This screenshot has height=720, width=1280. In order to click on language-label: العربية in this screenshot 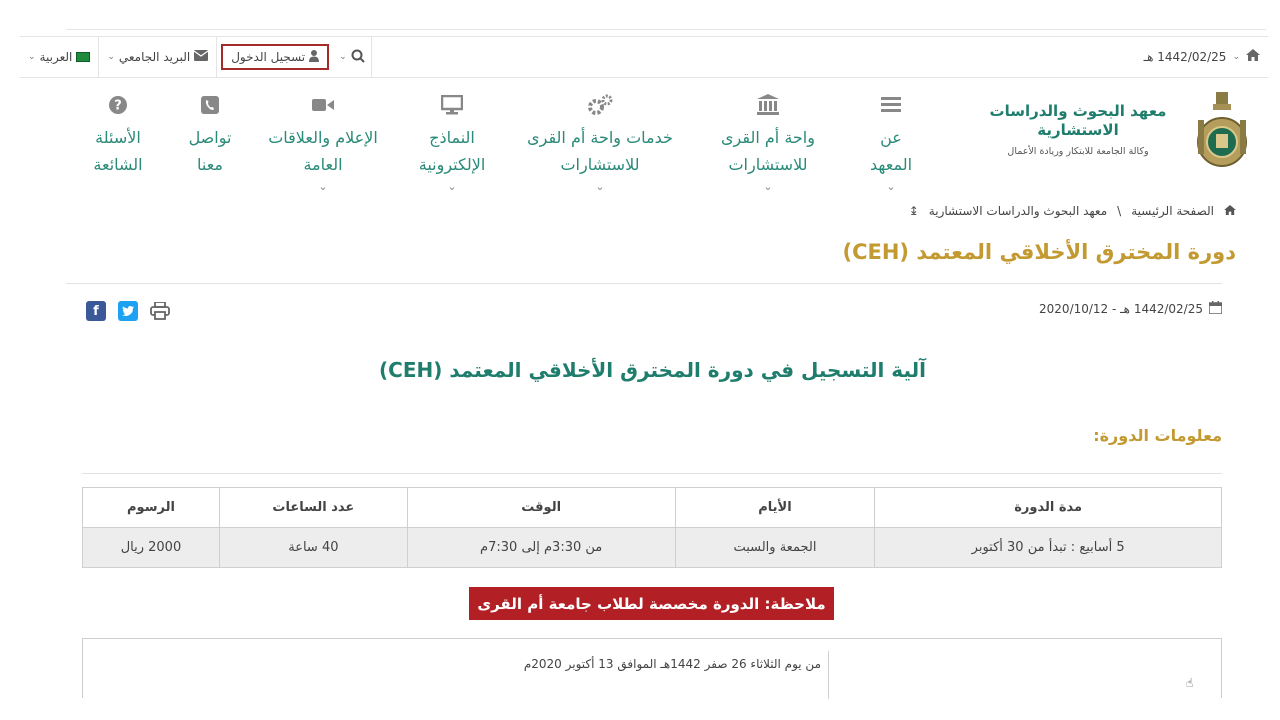, I will do `click(56, 57)`.